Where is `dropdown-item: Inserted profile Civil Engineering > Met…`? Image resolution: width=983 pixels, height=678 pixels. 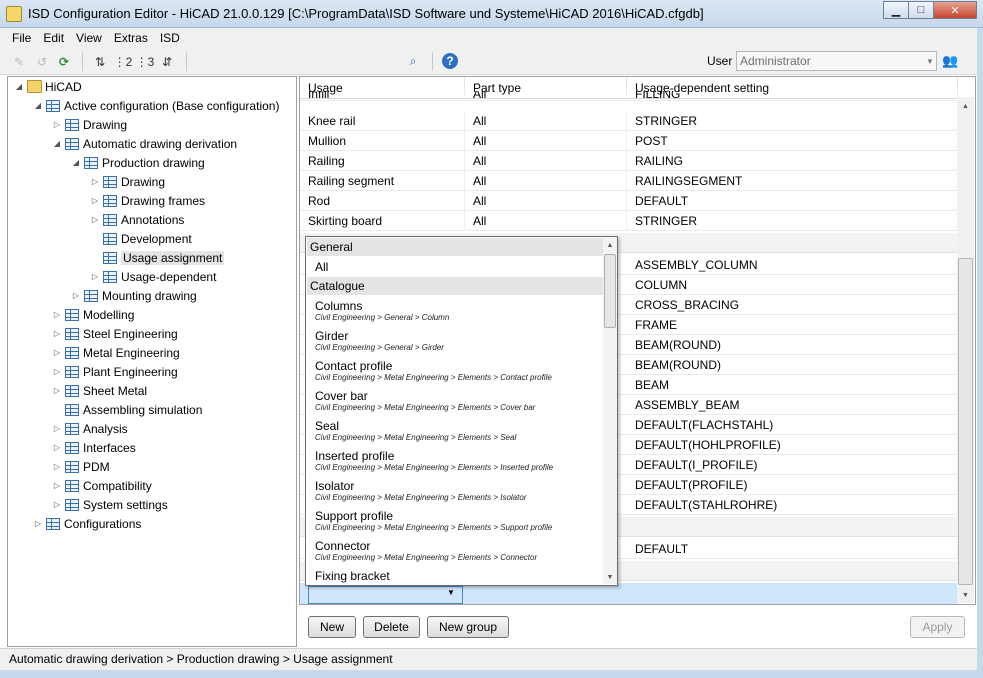 dropdown-item: Inserted profile Civil Engineering > Met… is located at coordinates (457, 461).